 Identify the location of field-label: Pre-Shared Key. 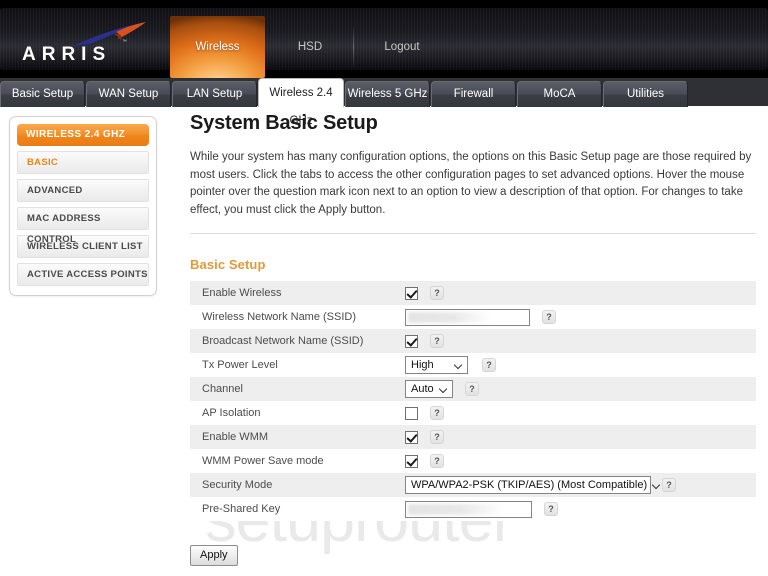
(241, 509).